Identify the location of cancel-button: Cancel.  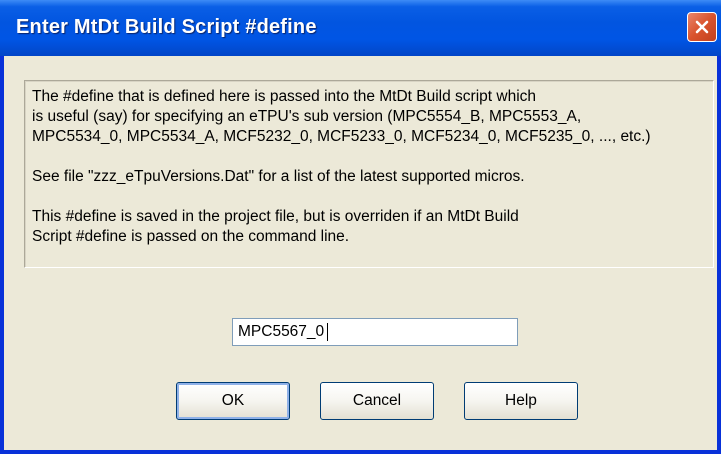
(377, 401).